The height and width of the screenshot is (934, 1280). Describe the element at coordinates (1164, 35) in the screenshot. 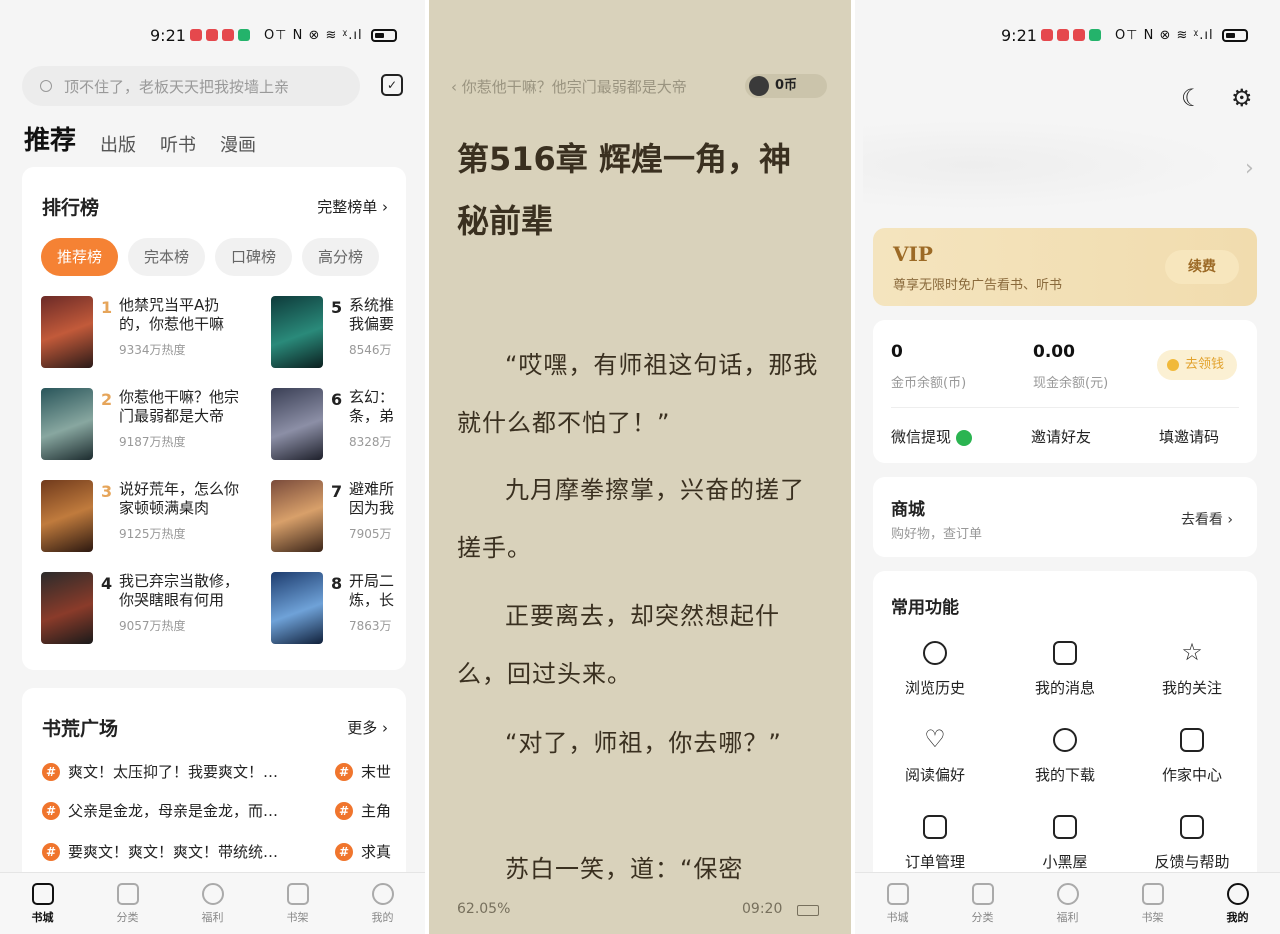

I see `system-icons: O⊤ N ⊗ ≋ ᵡ.ıl` at that location.